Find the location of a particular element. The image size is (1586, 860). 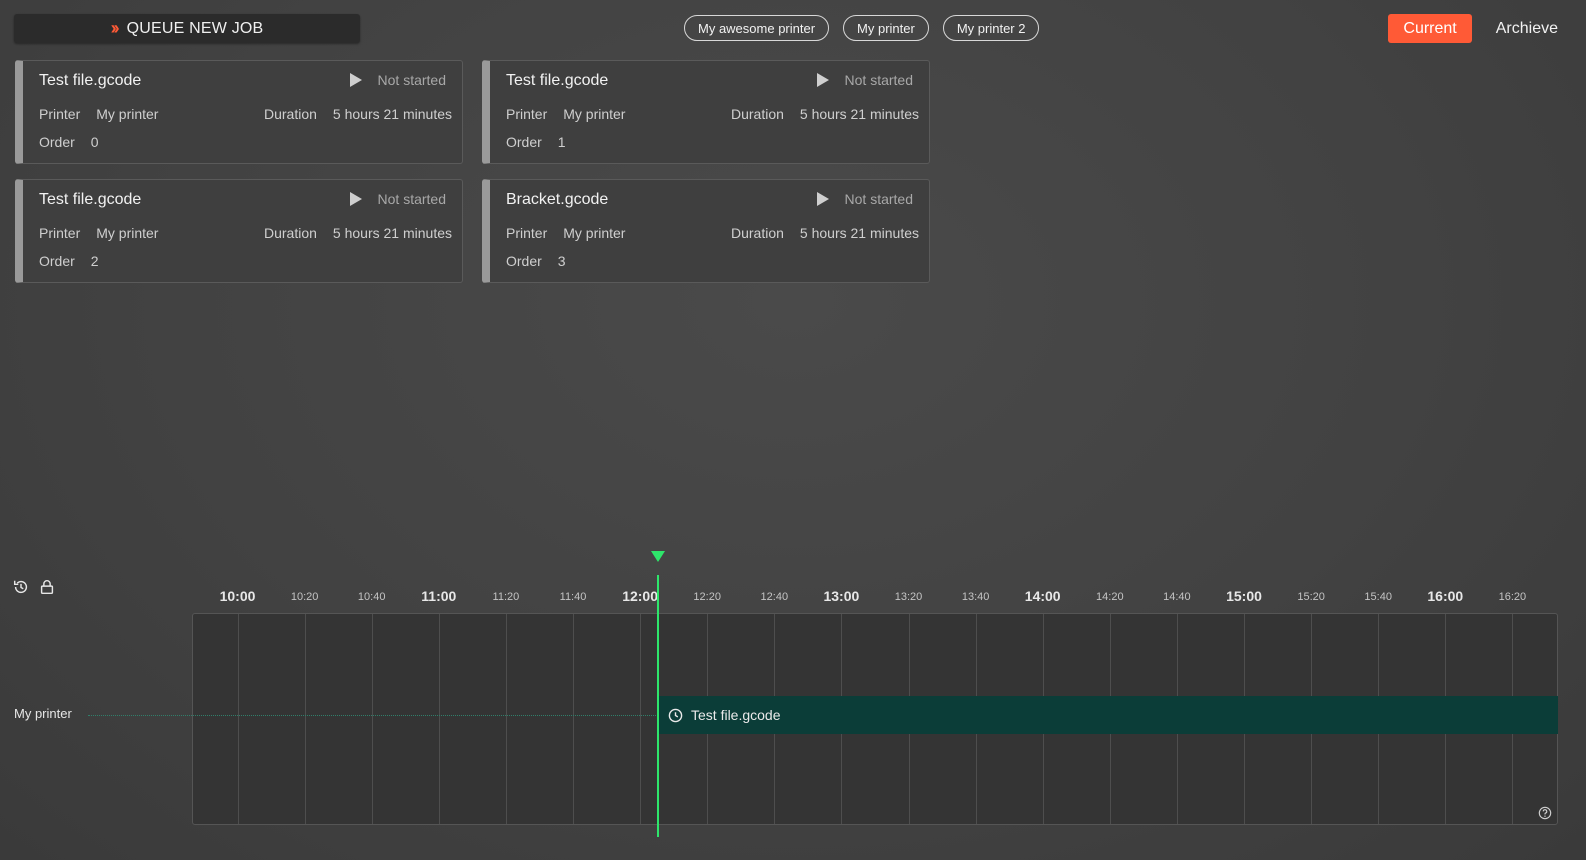

timeline-job-label: Test file.gcode is located at coordinates (736, 715).